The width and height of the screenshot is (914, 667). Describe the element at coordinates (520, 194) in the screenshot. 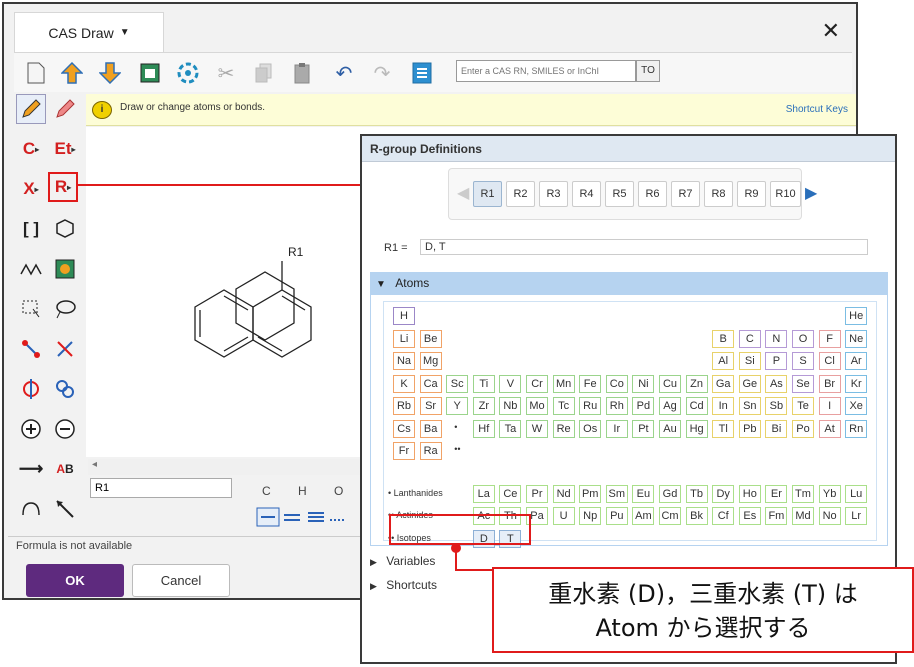

I see `tab-r2: R2` at that location.